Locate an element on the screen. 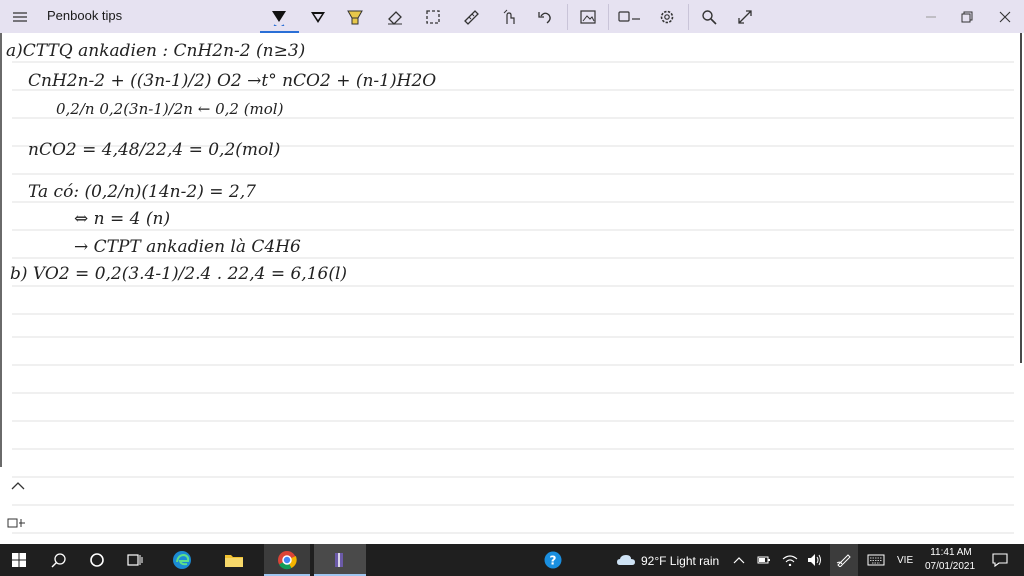 Image resolution: width=1024 pixels, height=576 pixels. title-bar: Penbook tips is located at coordinates (512, 16).